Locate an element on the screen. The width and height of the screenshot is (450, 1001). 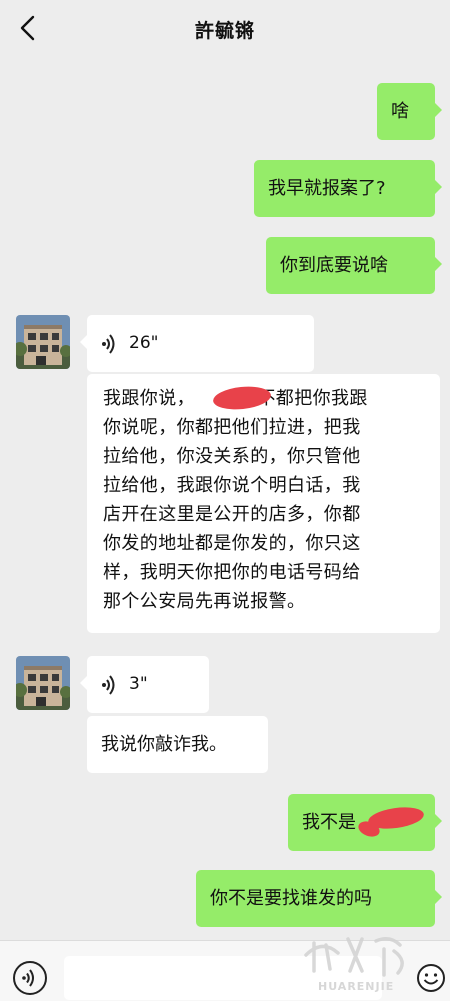
message-line: 你发的地址都是你发的，你只这 is located at coordinates (232, 543).